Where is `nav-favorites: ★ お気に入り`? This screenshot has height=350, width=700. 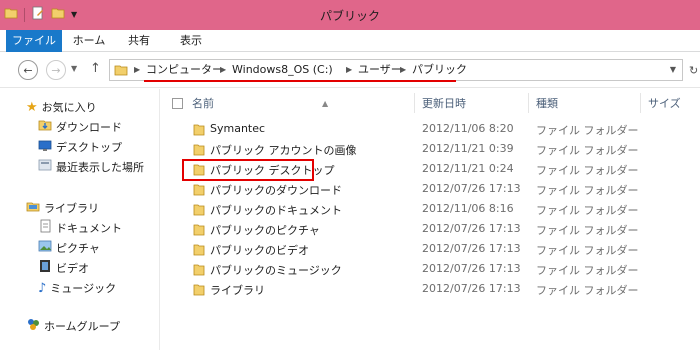 nav-favorites: ★ お気に入り is located at coordinates (61, 108).